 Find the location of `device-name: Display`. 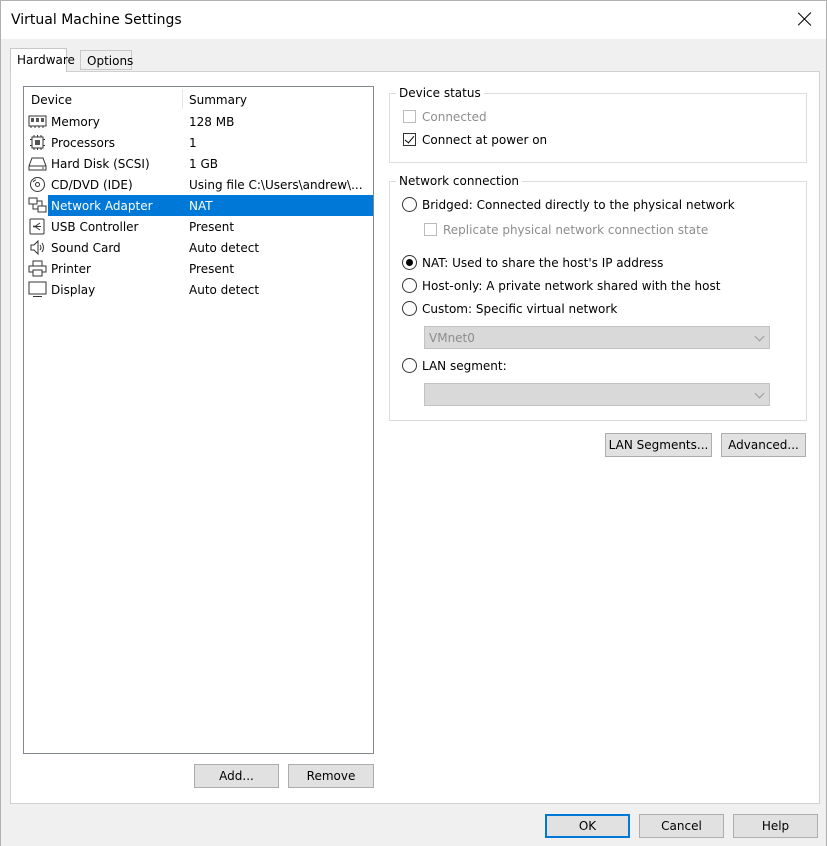

device-name: Display is located at coordinates (73, 290).